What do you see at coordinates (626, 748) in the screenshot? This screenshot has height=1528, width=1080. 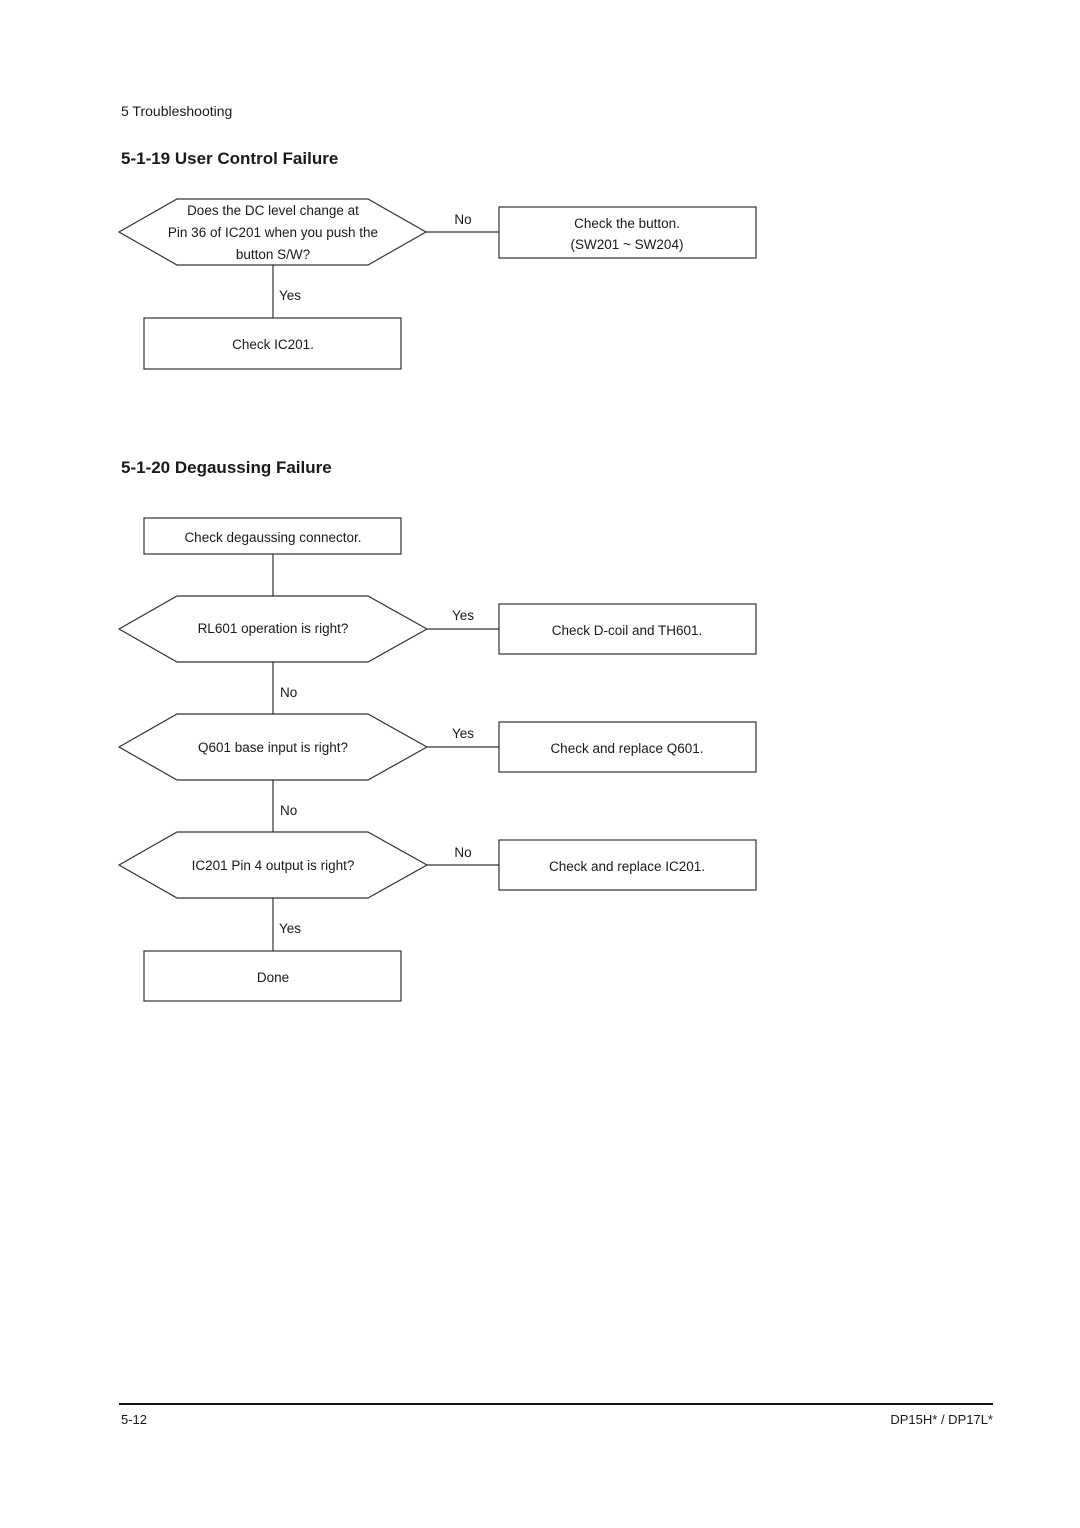 I see `action-text: Check and replace Q601.` at bounding box center [626, 748].